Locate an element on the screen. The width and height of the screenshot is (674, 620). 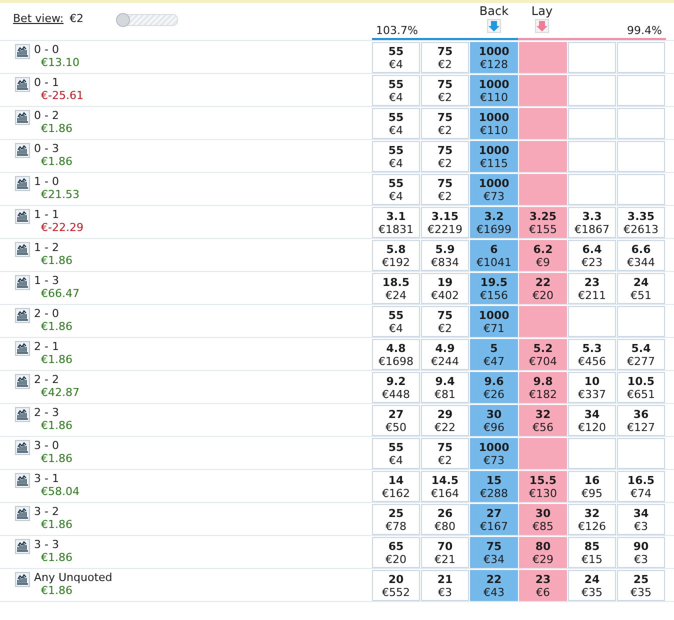
price-cell: 4.8 €1698 is located at coordinates (396, 354).